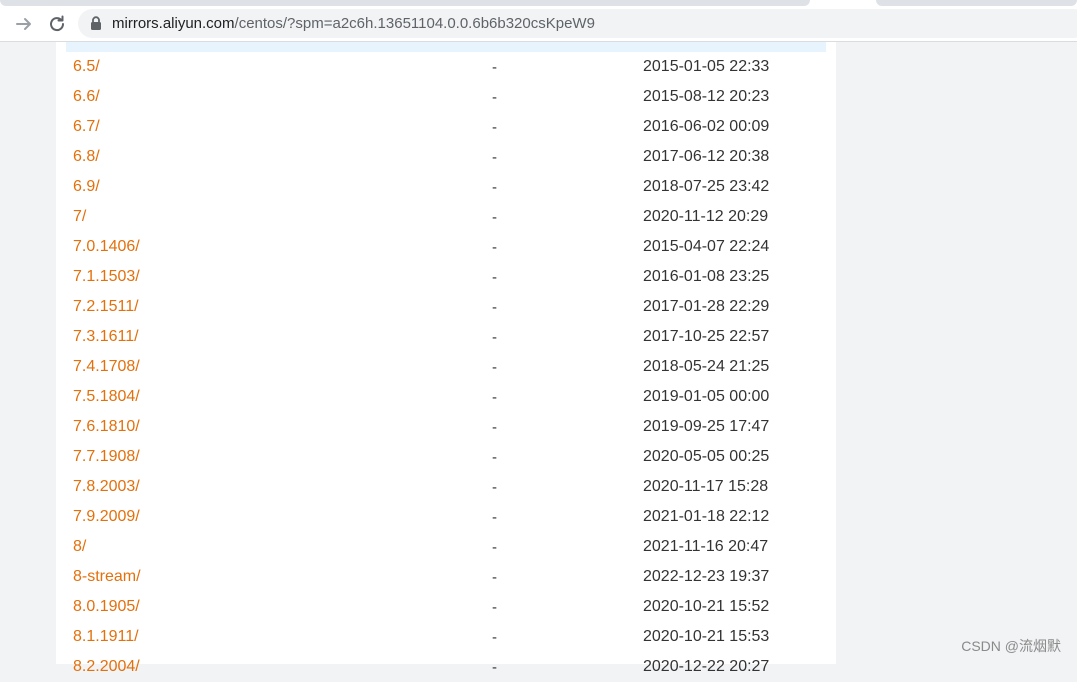  What do you see at coordinates (106, 637) in the screenshot?
I see `directory-link: 8.1.1911/` at bounding box center [106, 637].